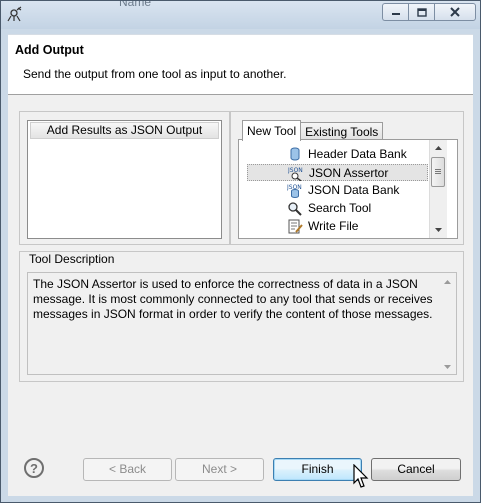 The width and height of the screenshot is (481, 503). I want to click on data-bank-icon, so click(295, 154).